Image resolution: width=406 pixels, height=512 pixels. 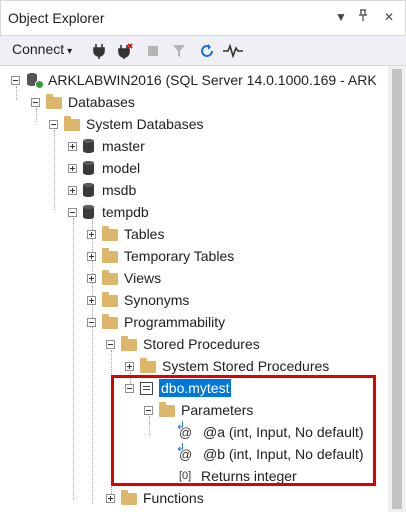 What do you see at coordinates (101, 102) in the screenshot?
I see `tree-node-label: Databases` at bounding box center [101, 102].